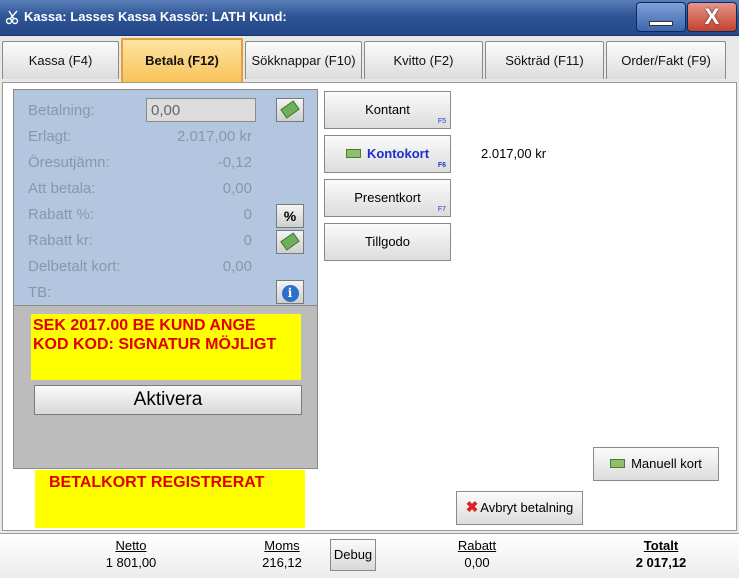  I want to click on cash-amount-button, so click(290, 110).